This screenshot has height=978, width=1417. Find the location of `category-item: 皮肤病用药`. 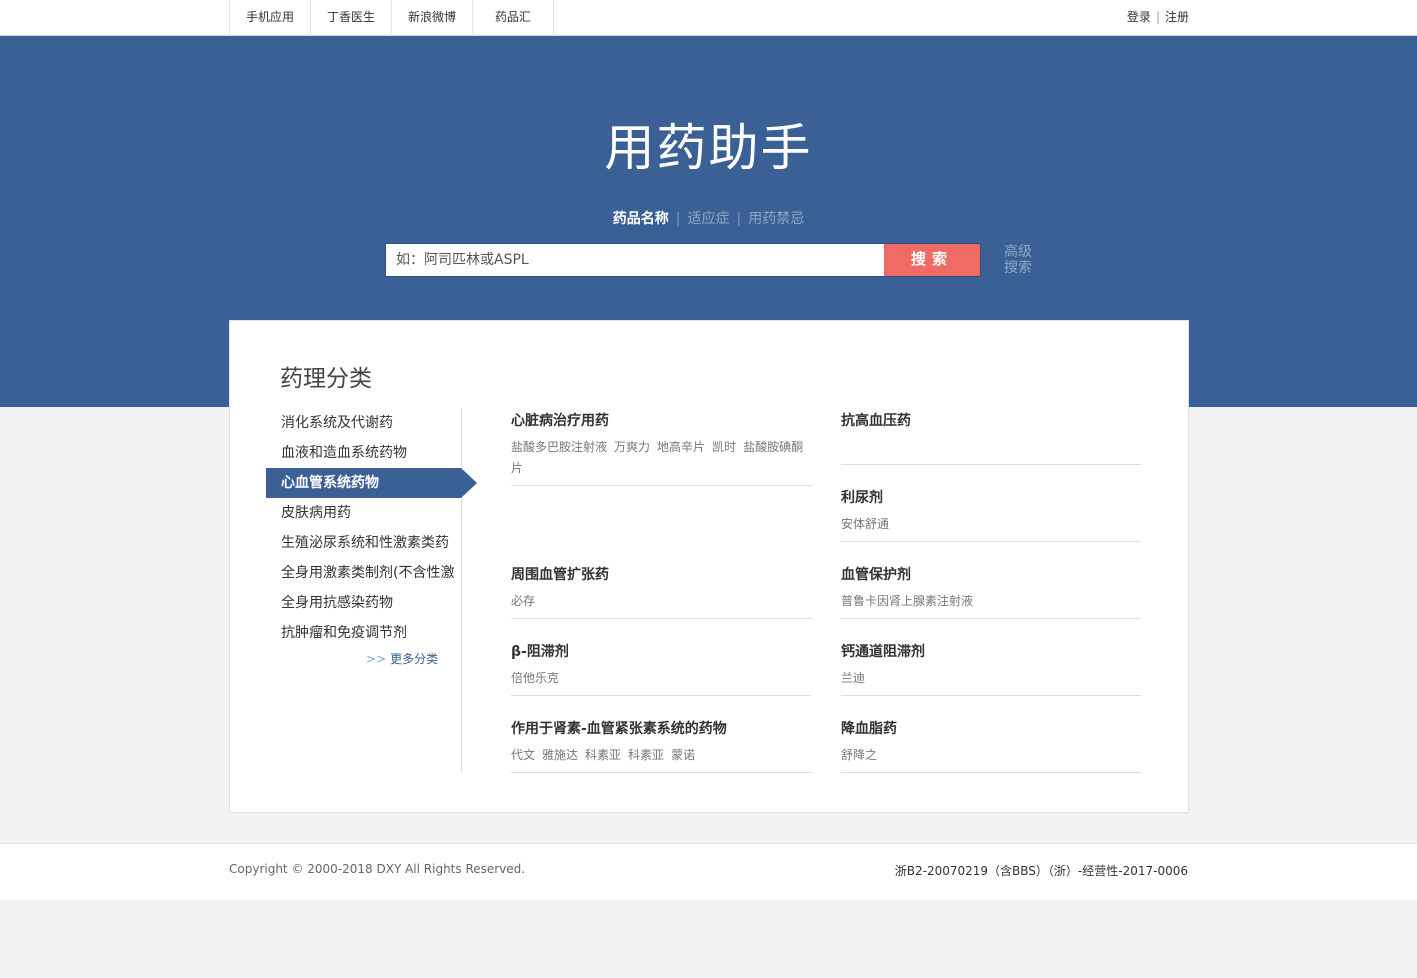

category-item: 皮肤病用药 is located at coordinates (363, 513).